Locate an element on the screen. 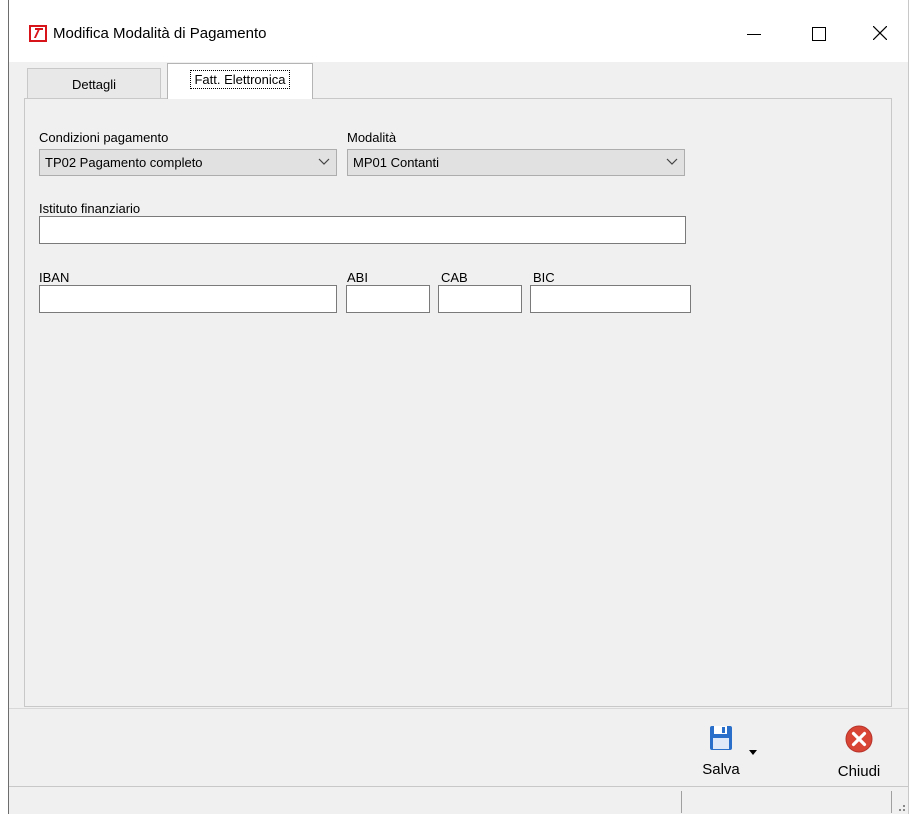 This screenshot has width=909, height=814. tab-dettagli-label: Dettagli is located at coordinates (94, 84).